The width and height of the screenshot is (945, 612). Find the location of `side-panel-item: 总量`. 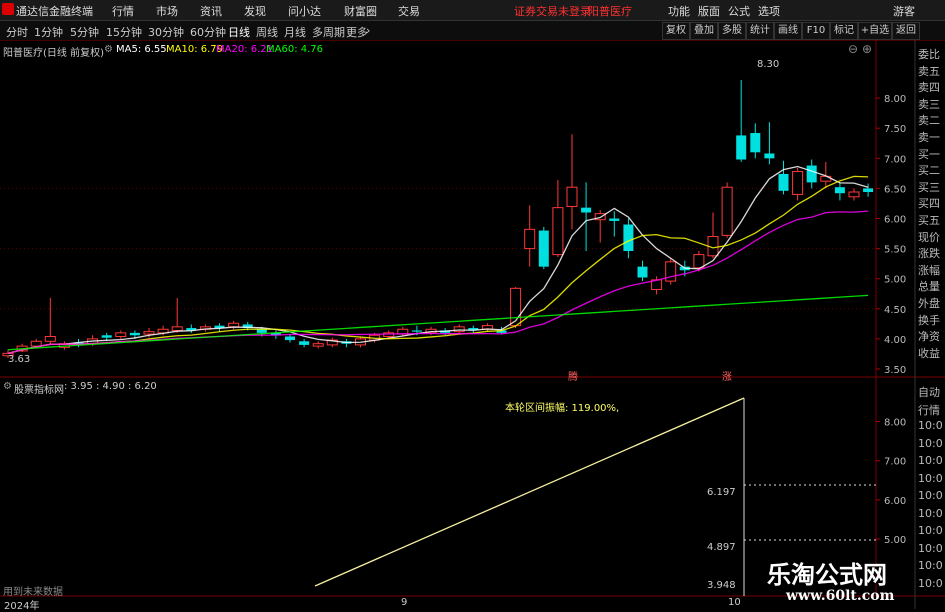

side-panel-item: 总量 is located at coordinates (929, 287).